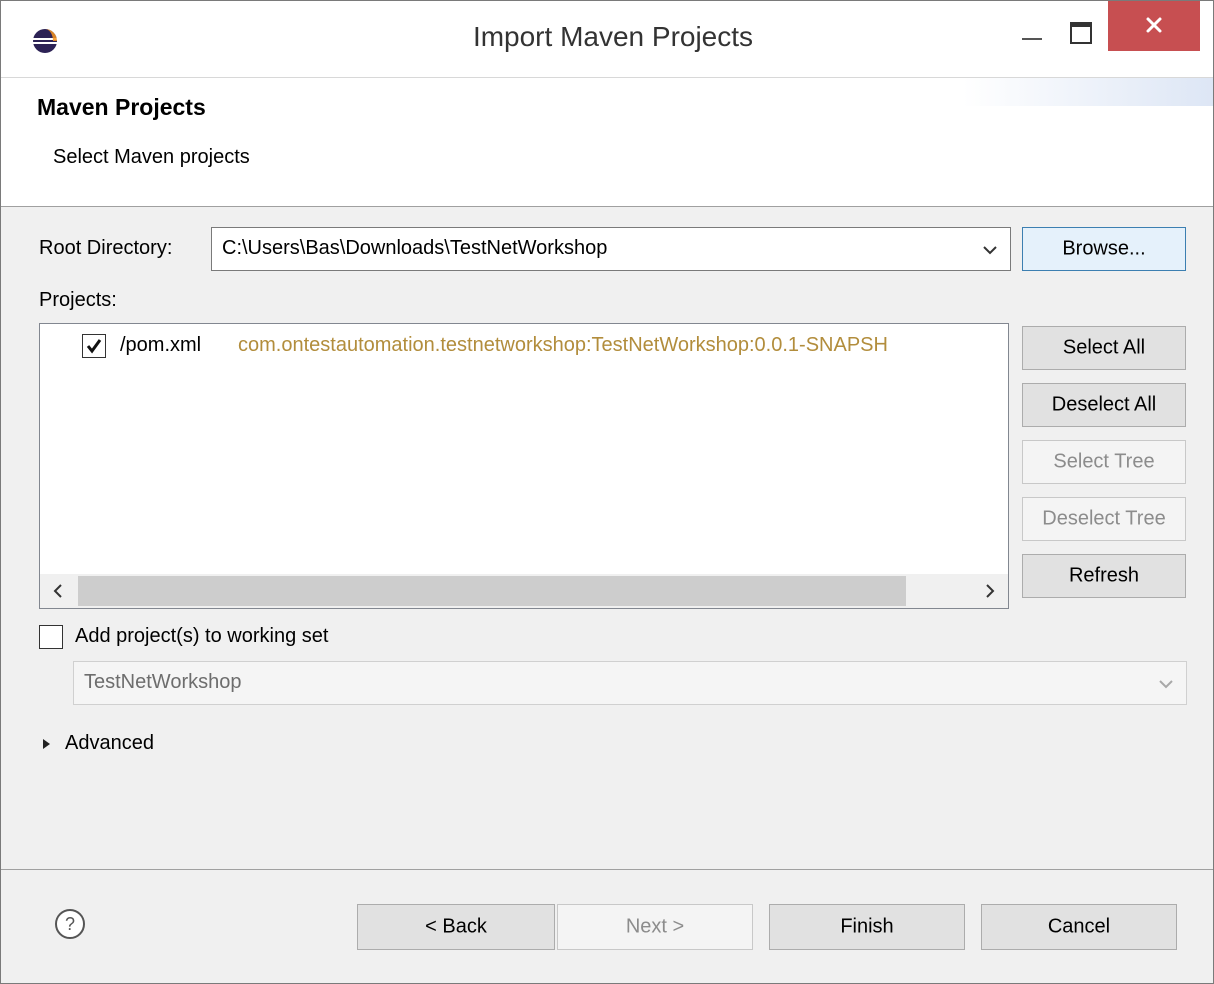  I want to click on refresh-button: Refresh, so click(1104, 576).